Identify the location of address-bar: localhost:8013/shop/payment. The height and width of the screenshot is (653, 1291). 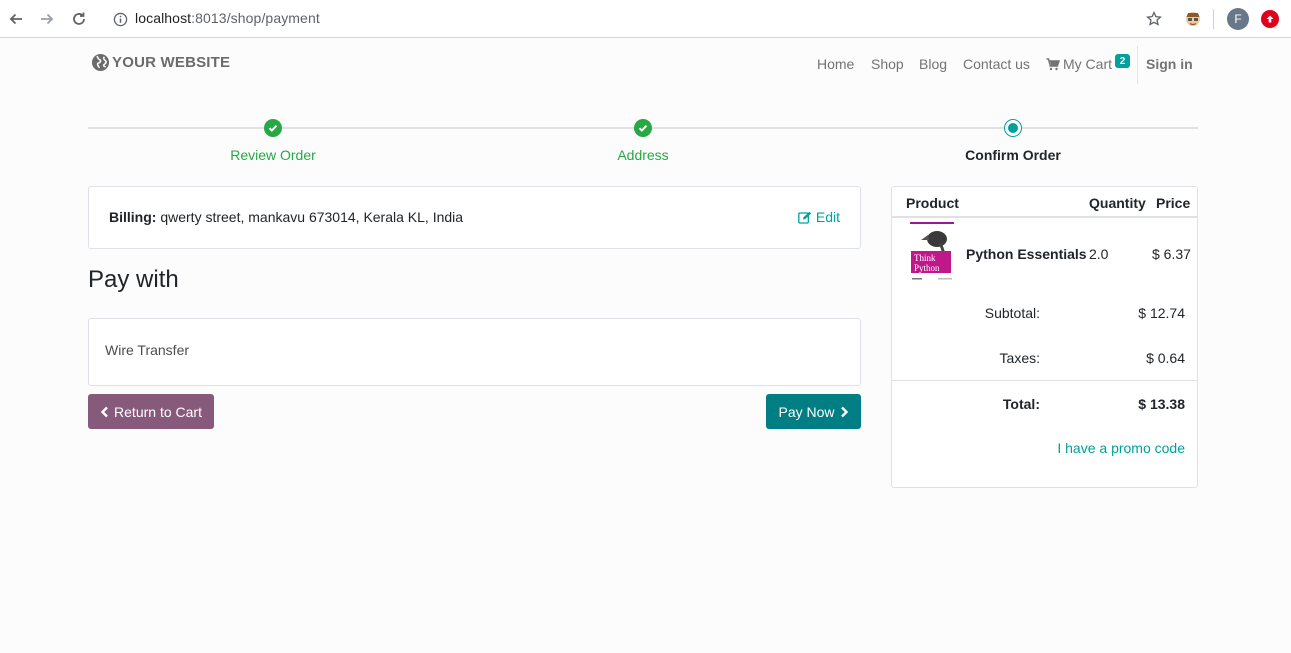
(227, 18).